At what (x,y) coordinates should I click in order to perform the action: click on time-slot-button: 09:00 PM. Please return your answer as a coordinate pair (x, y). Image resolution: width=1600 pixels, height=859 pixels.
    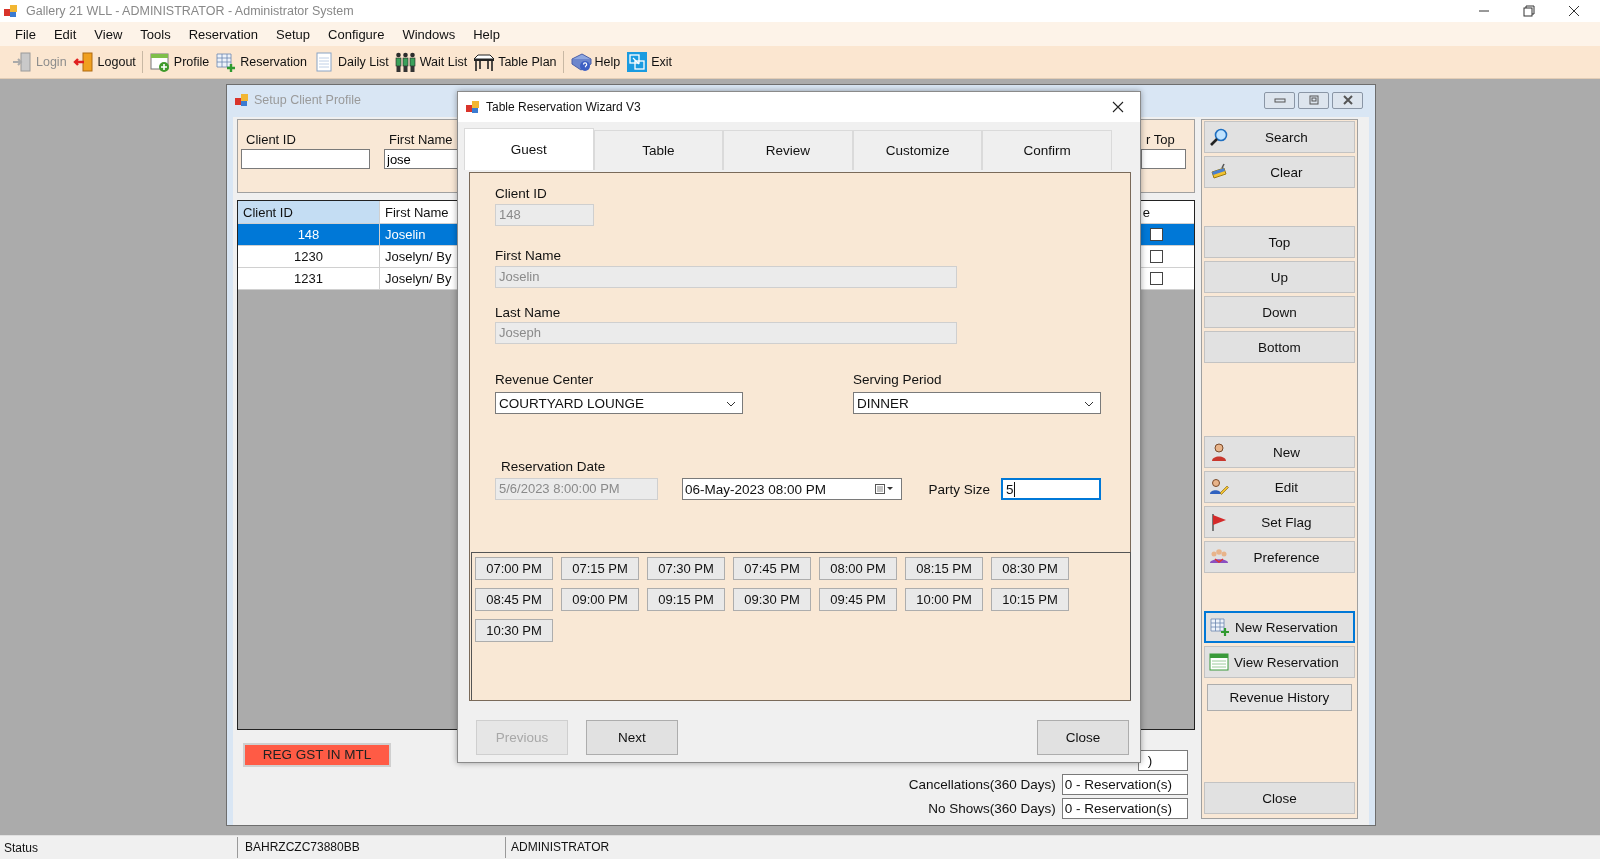
    Looking at the image, I should click on (600, 599).